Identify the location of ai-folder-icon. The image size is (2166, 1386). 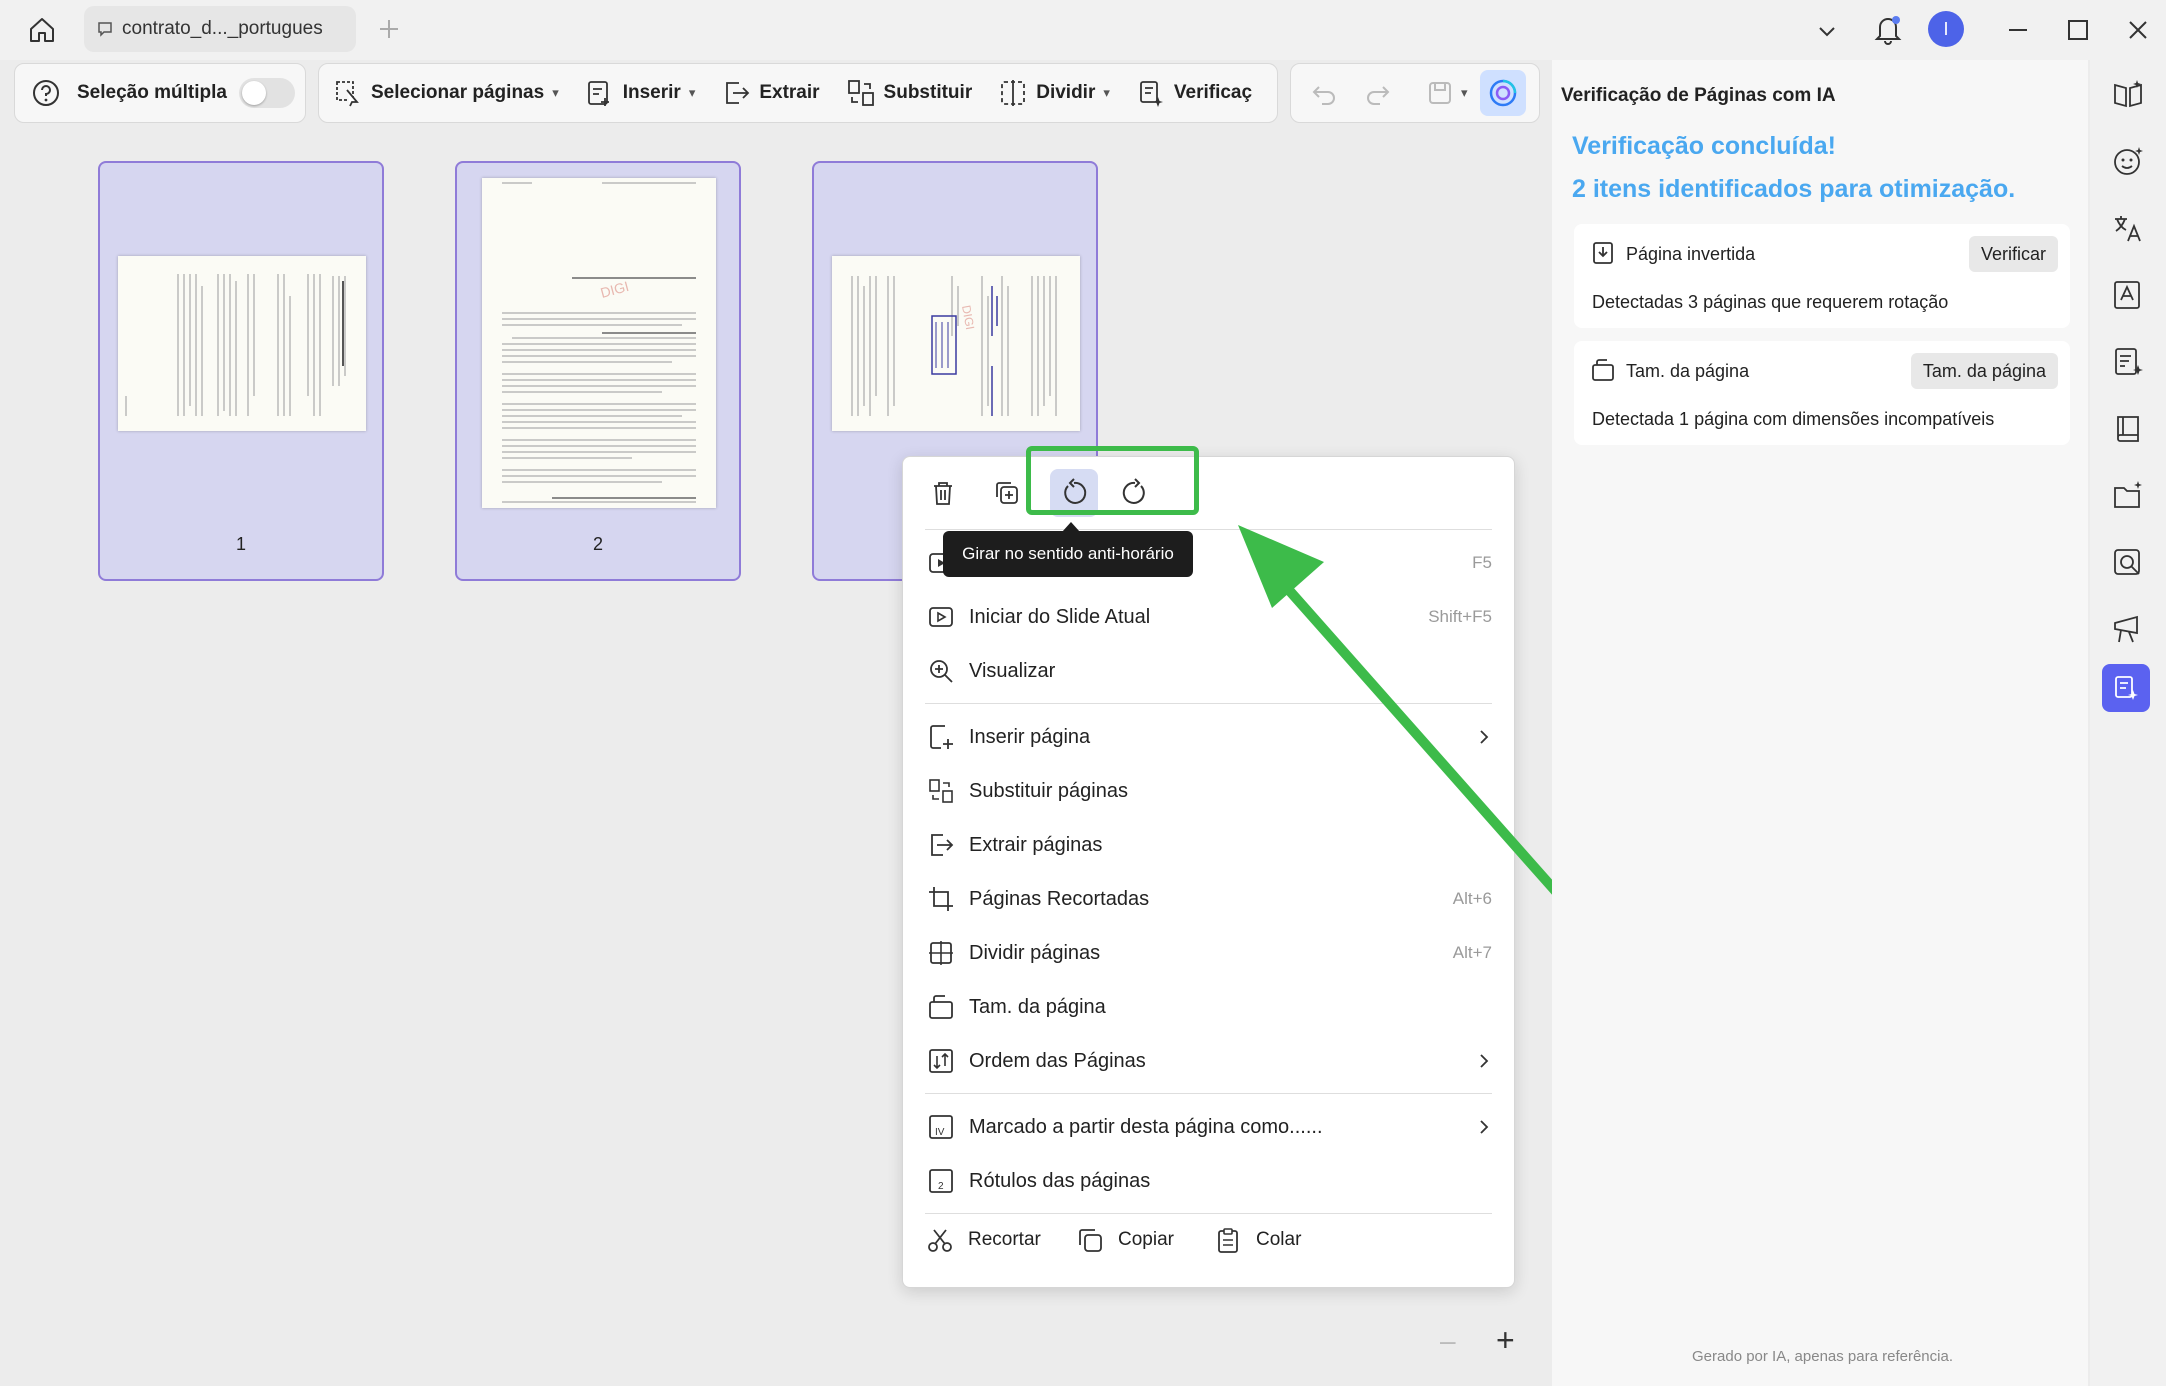
(2128, 496).